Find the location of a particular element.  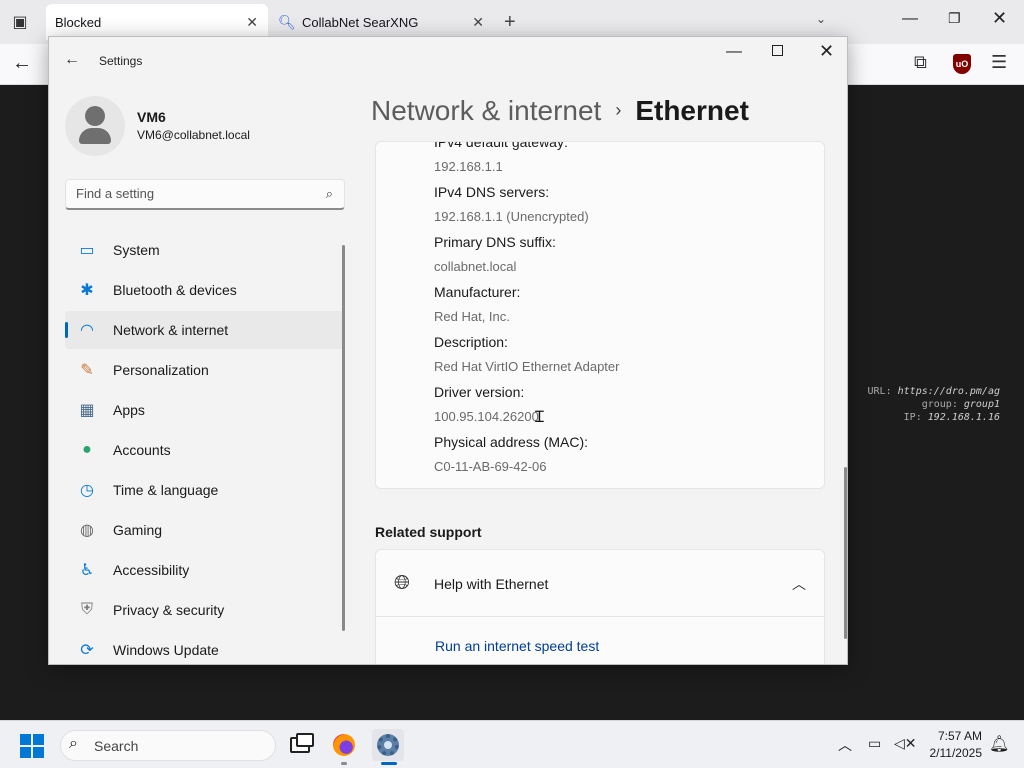

gear-icon is located at coordinates (388, 745).